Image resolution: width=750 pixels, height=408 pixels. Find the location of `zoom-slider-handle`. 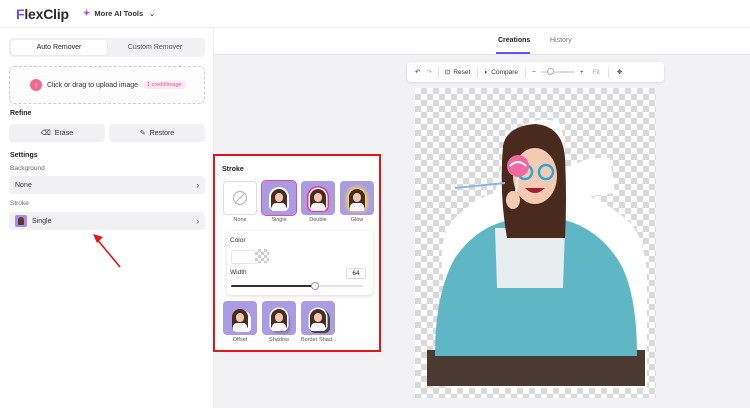

zoom-slider-handle is located at coordinates (550, 71).